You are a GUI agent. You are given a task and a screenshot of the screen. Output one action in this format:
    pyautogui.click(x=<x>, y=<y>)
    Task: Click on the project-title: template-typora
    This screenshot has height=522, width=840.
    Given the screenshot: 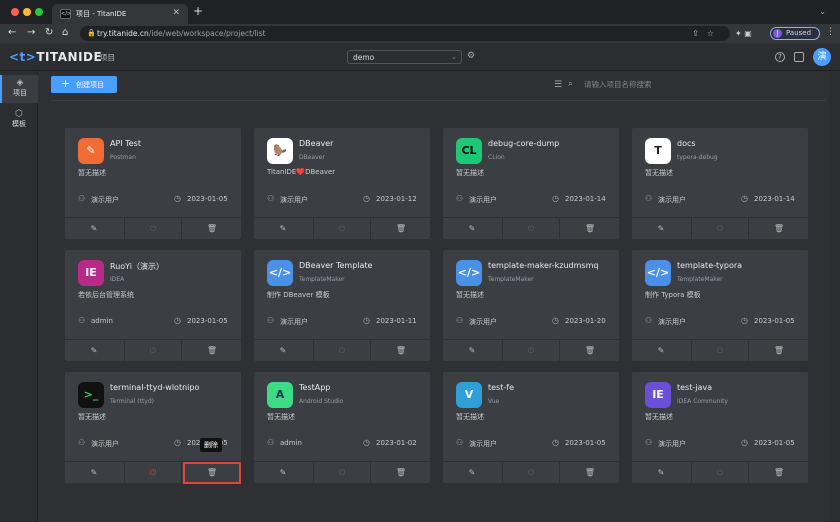 What is the action you would take?
    pyautogui.click(x=709, y=265)
    